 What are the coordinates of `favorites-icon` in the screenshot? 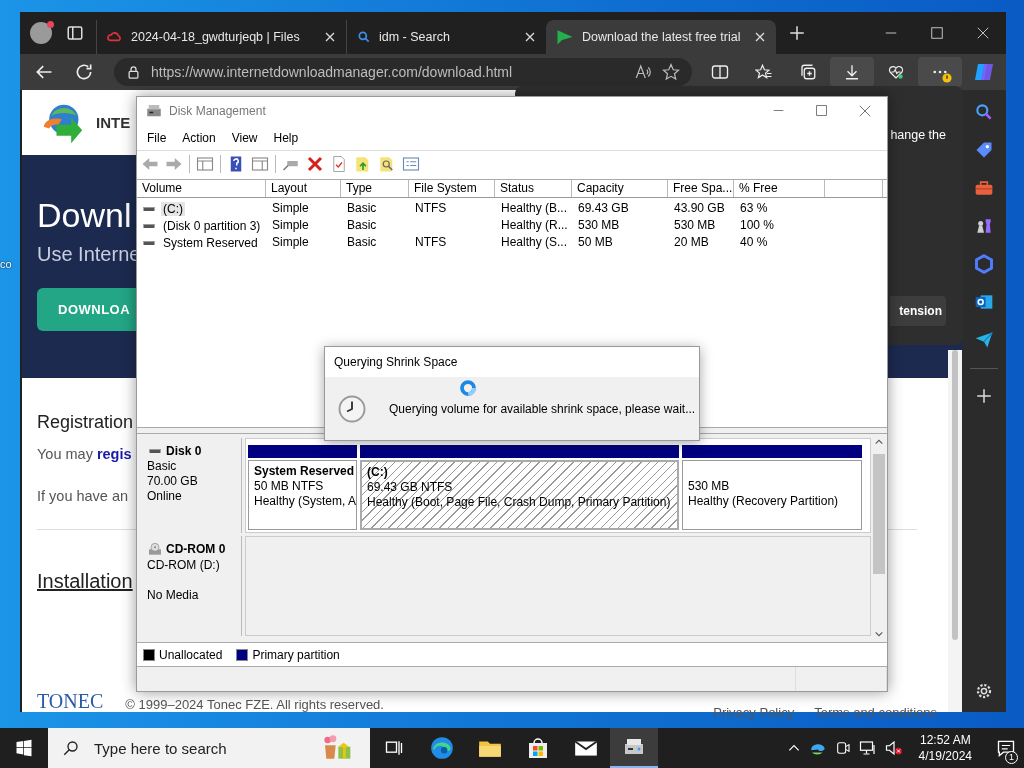 It's located at (764, 72).